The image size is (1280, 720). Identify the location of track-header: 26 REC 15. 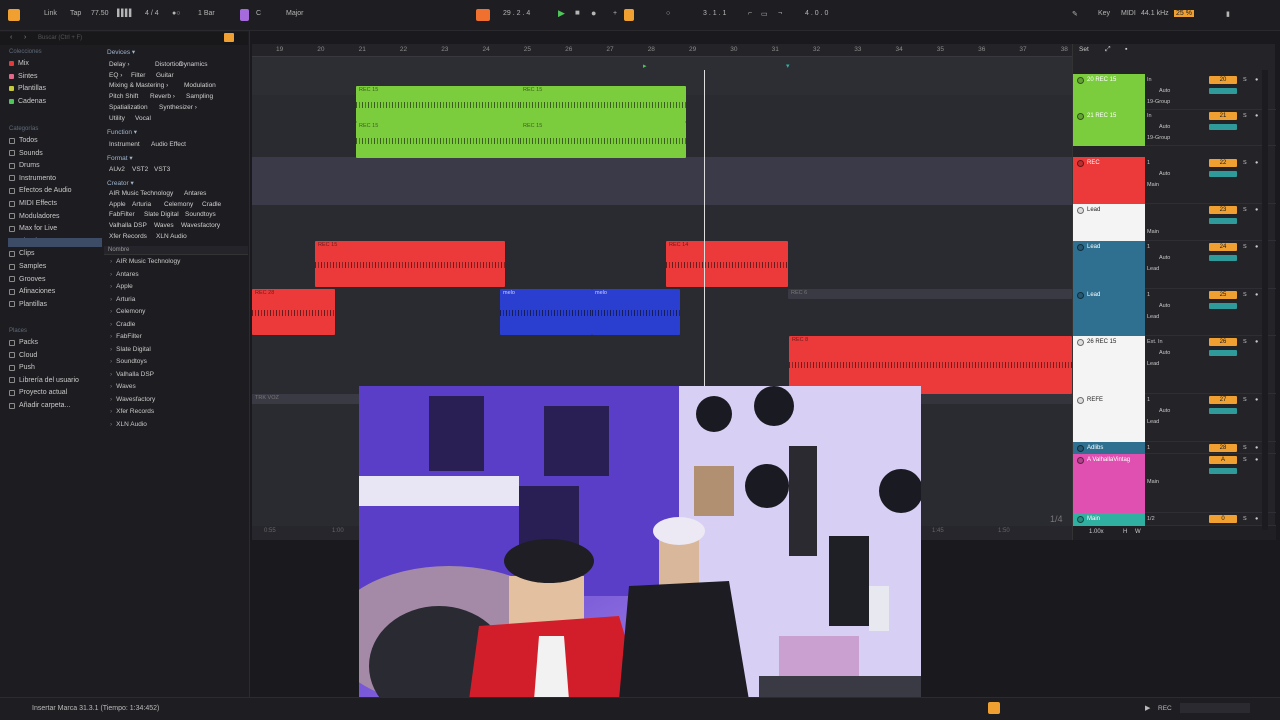
(1109, 365).